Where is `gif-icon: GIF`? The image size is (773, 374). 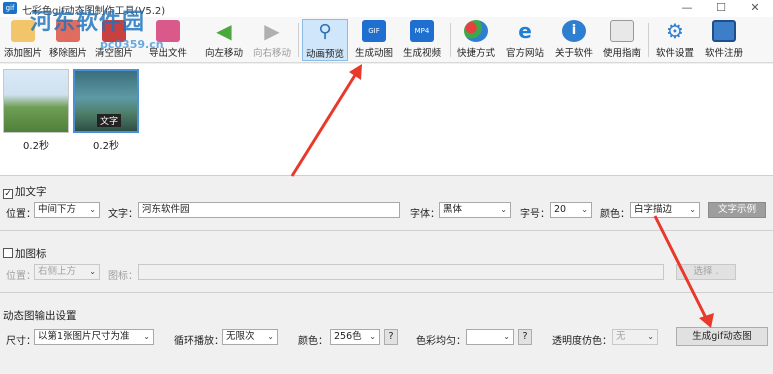 gif-icon: GIF is located at coordinates (374, 31).